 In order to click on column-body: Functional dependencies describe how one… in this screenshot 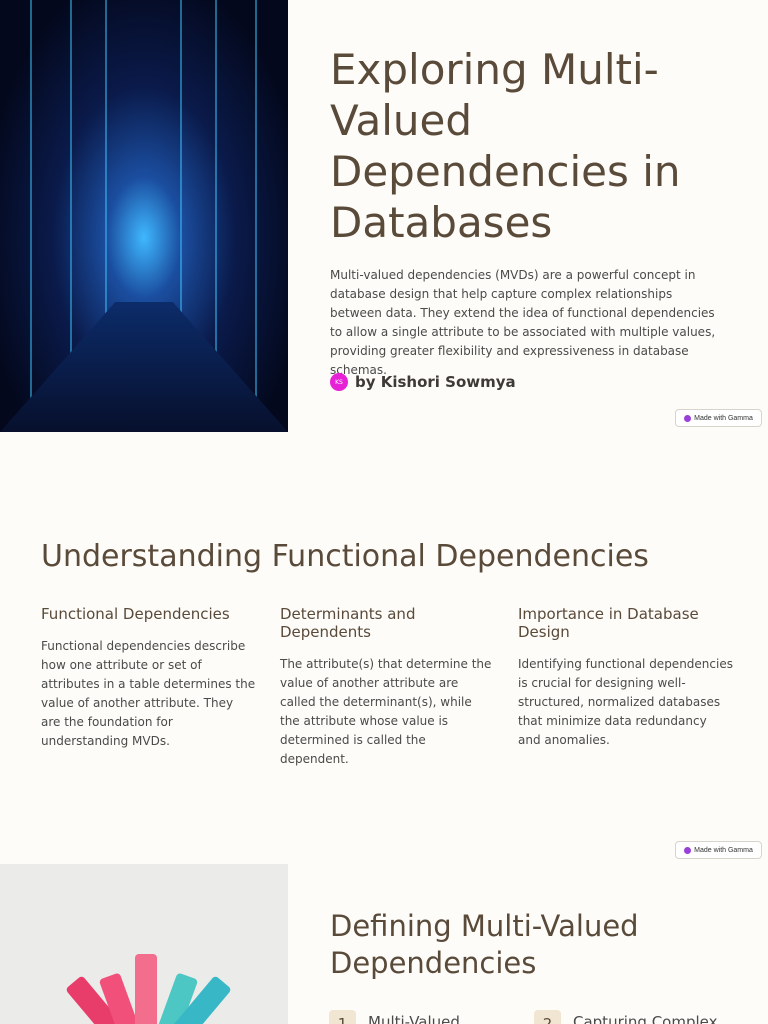, I will do `click(148, 693)`.